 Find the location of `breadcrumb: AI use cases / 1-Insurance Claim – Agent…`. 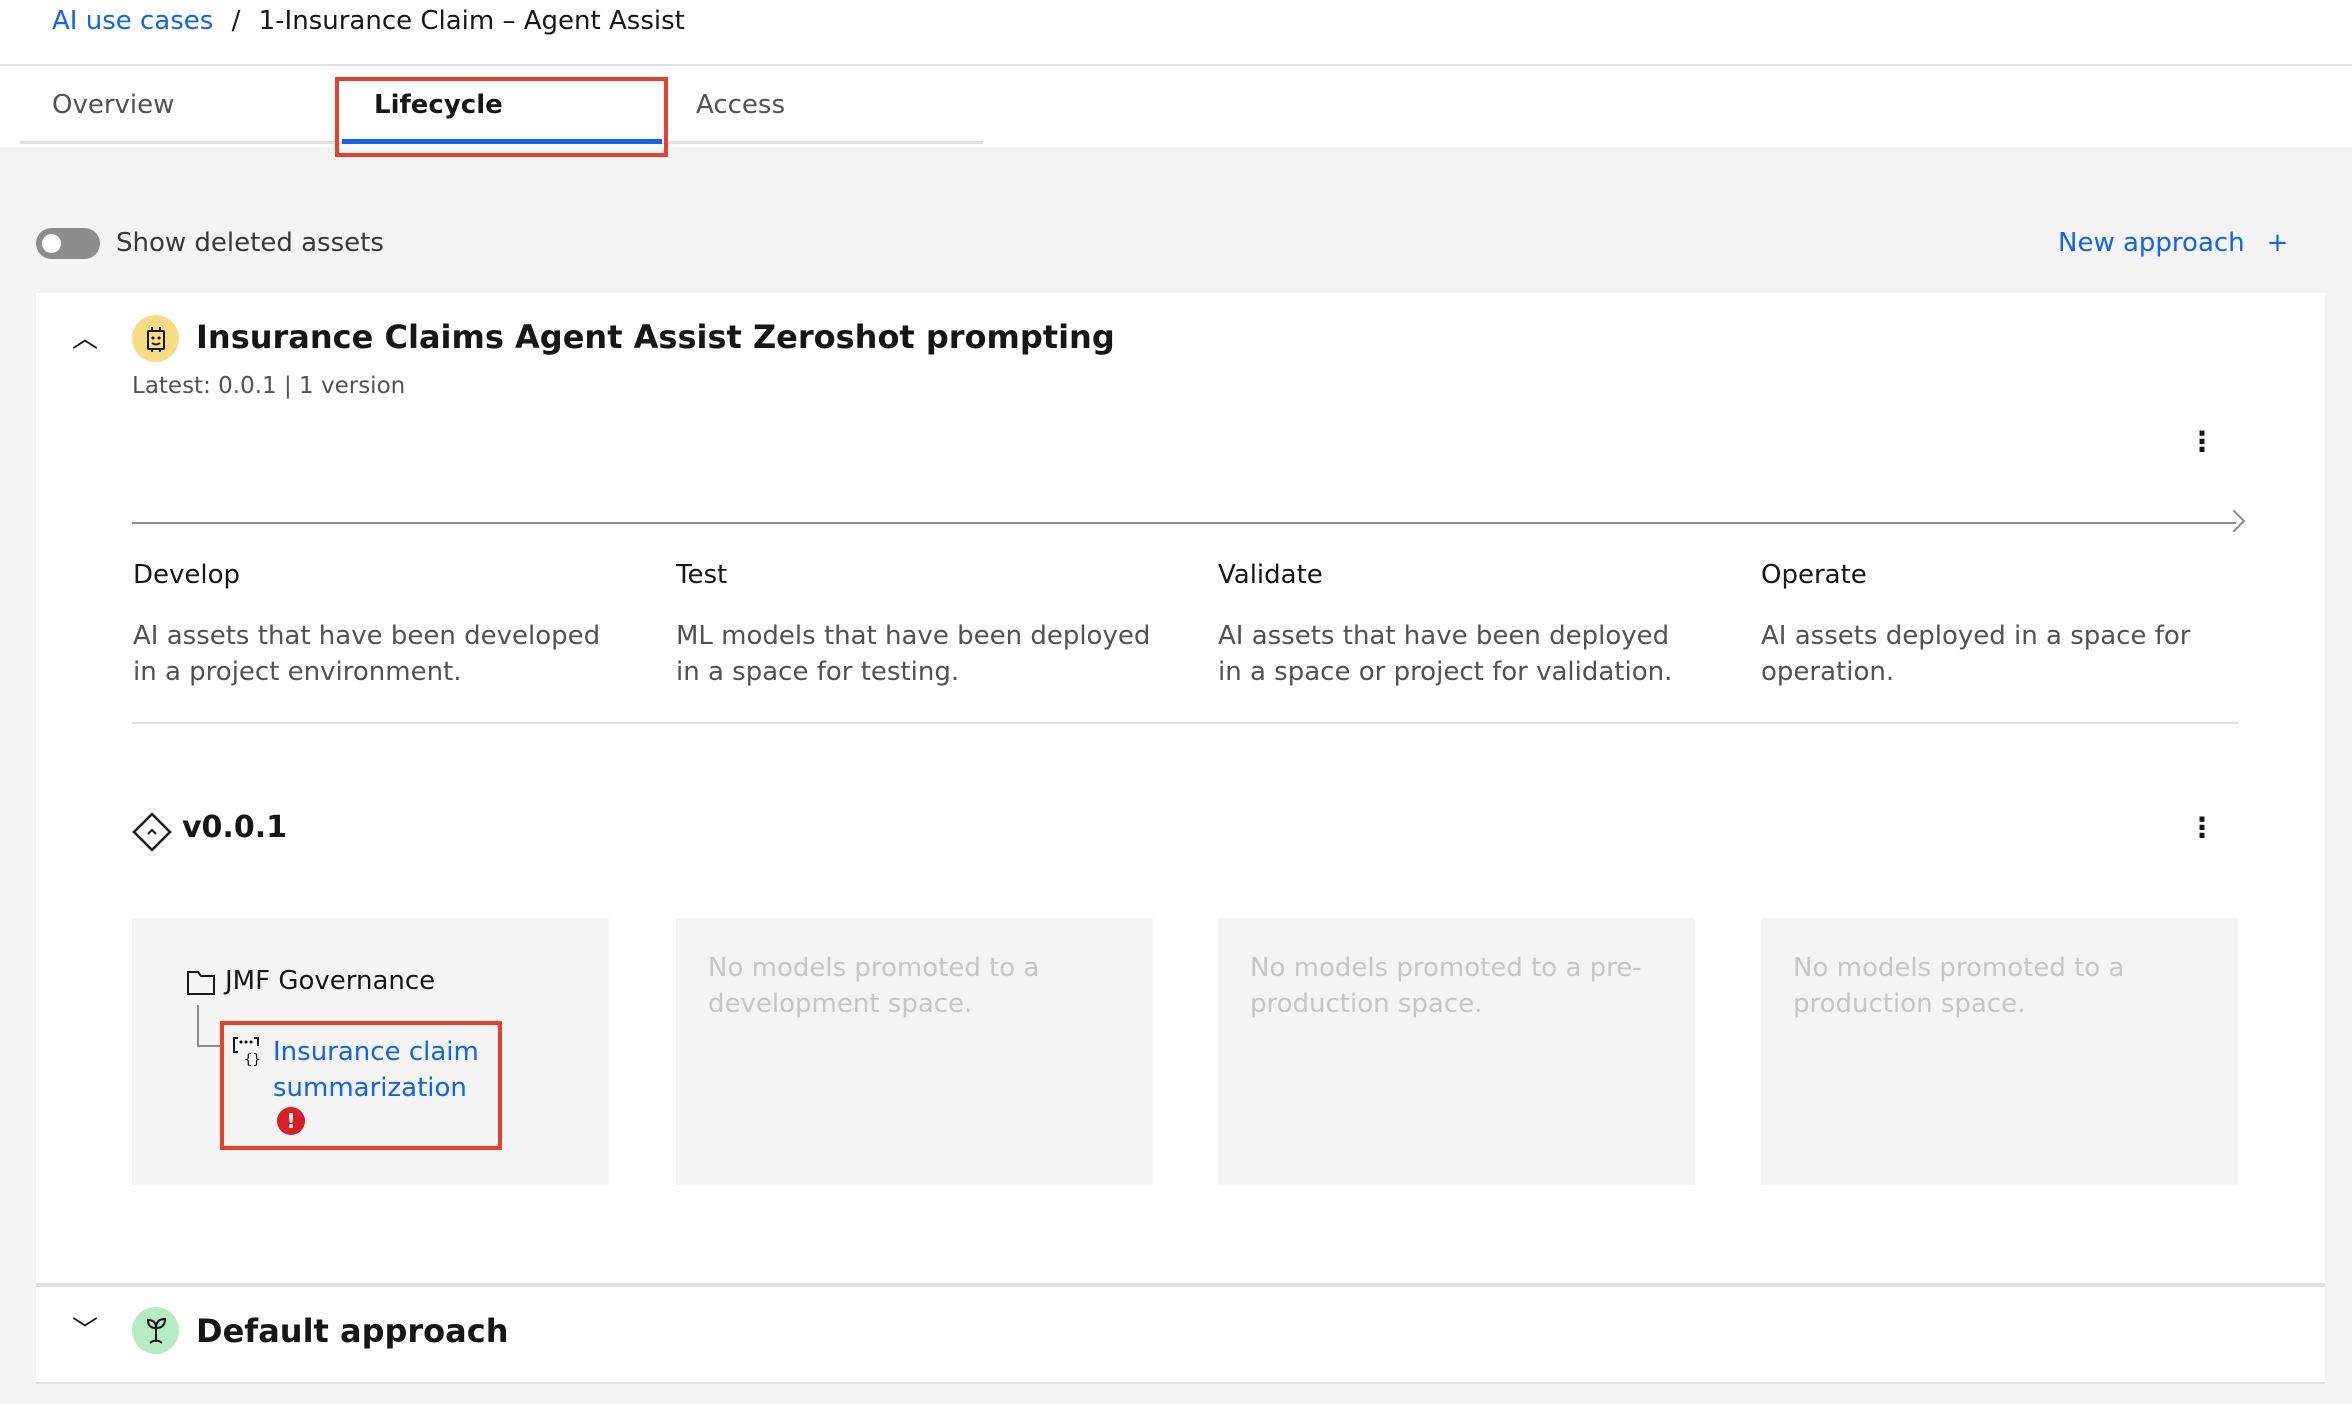

breadcrumb: AI use cases / 1-Insurance Claim – Agent… is located at coordinates (368, 21).